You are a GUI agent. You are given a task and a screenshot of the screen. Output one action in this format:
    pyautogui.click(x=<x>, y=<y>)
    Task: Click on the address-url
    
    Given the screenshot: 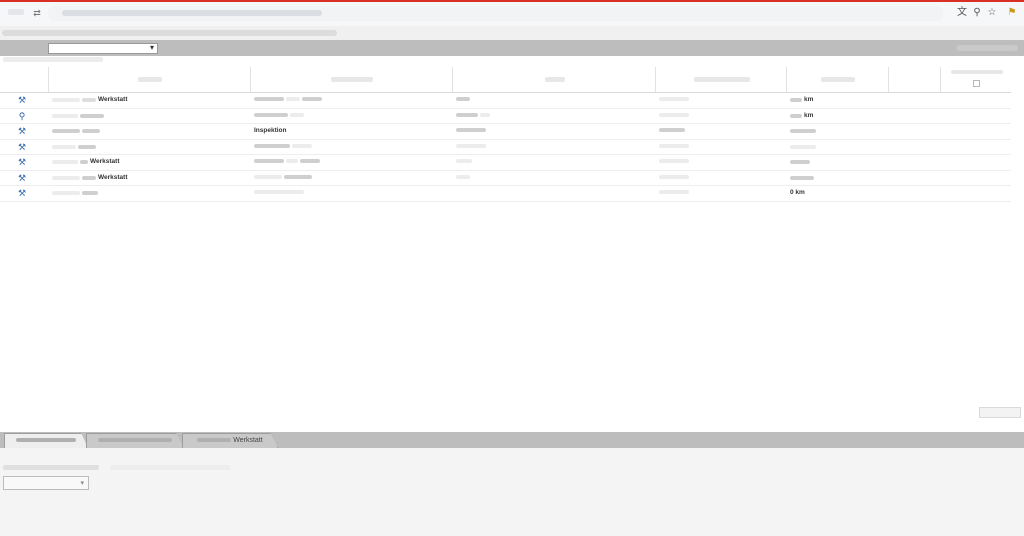 What is the action you would take?
    pyautogui.click(x=192, y=13)
    